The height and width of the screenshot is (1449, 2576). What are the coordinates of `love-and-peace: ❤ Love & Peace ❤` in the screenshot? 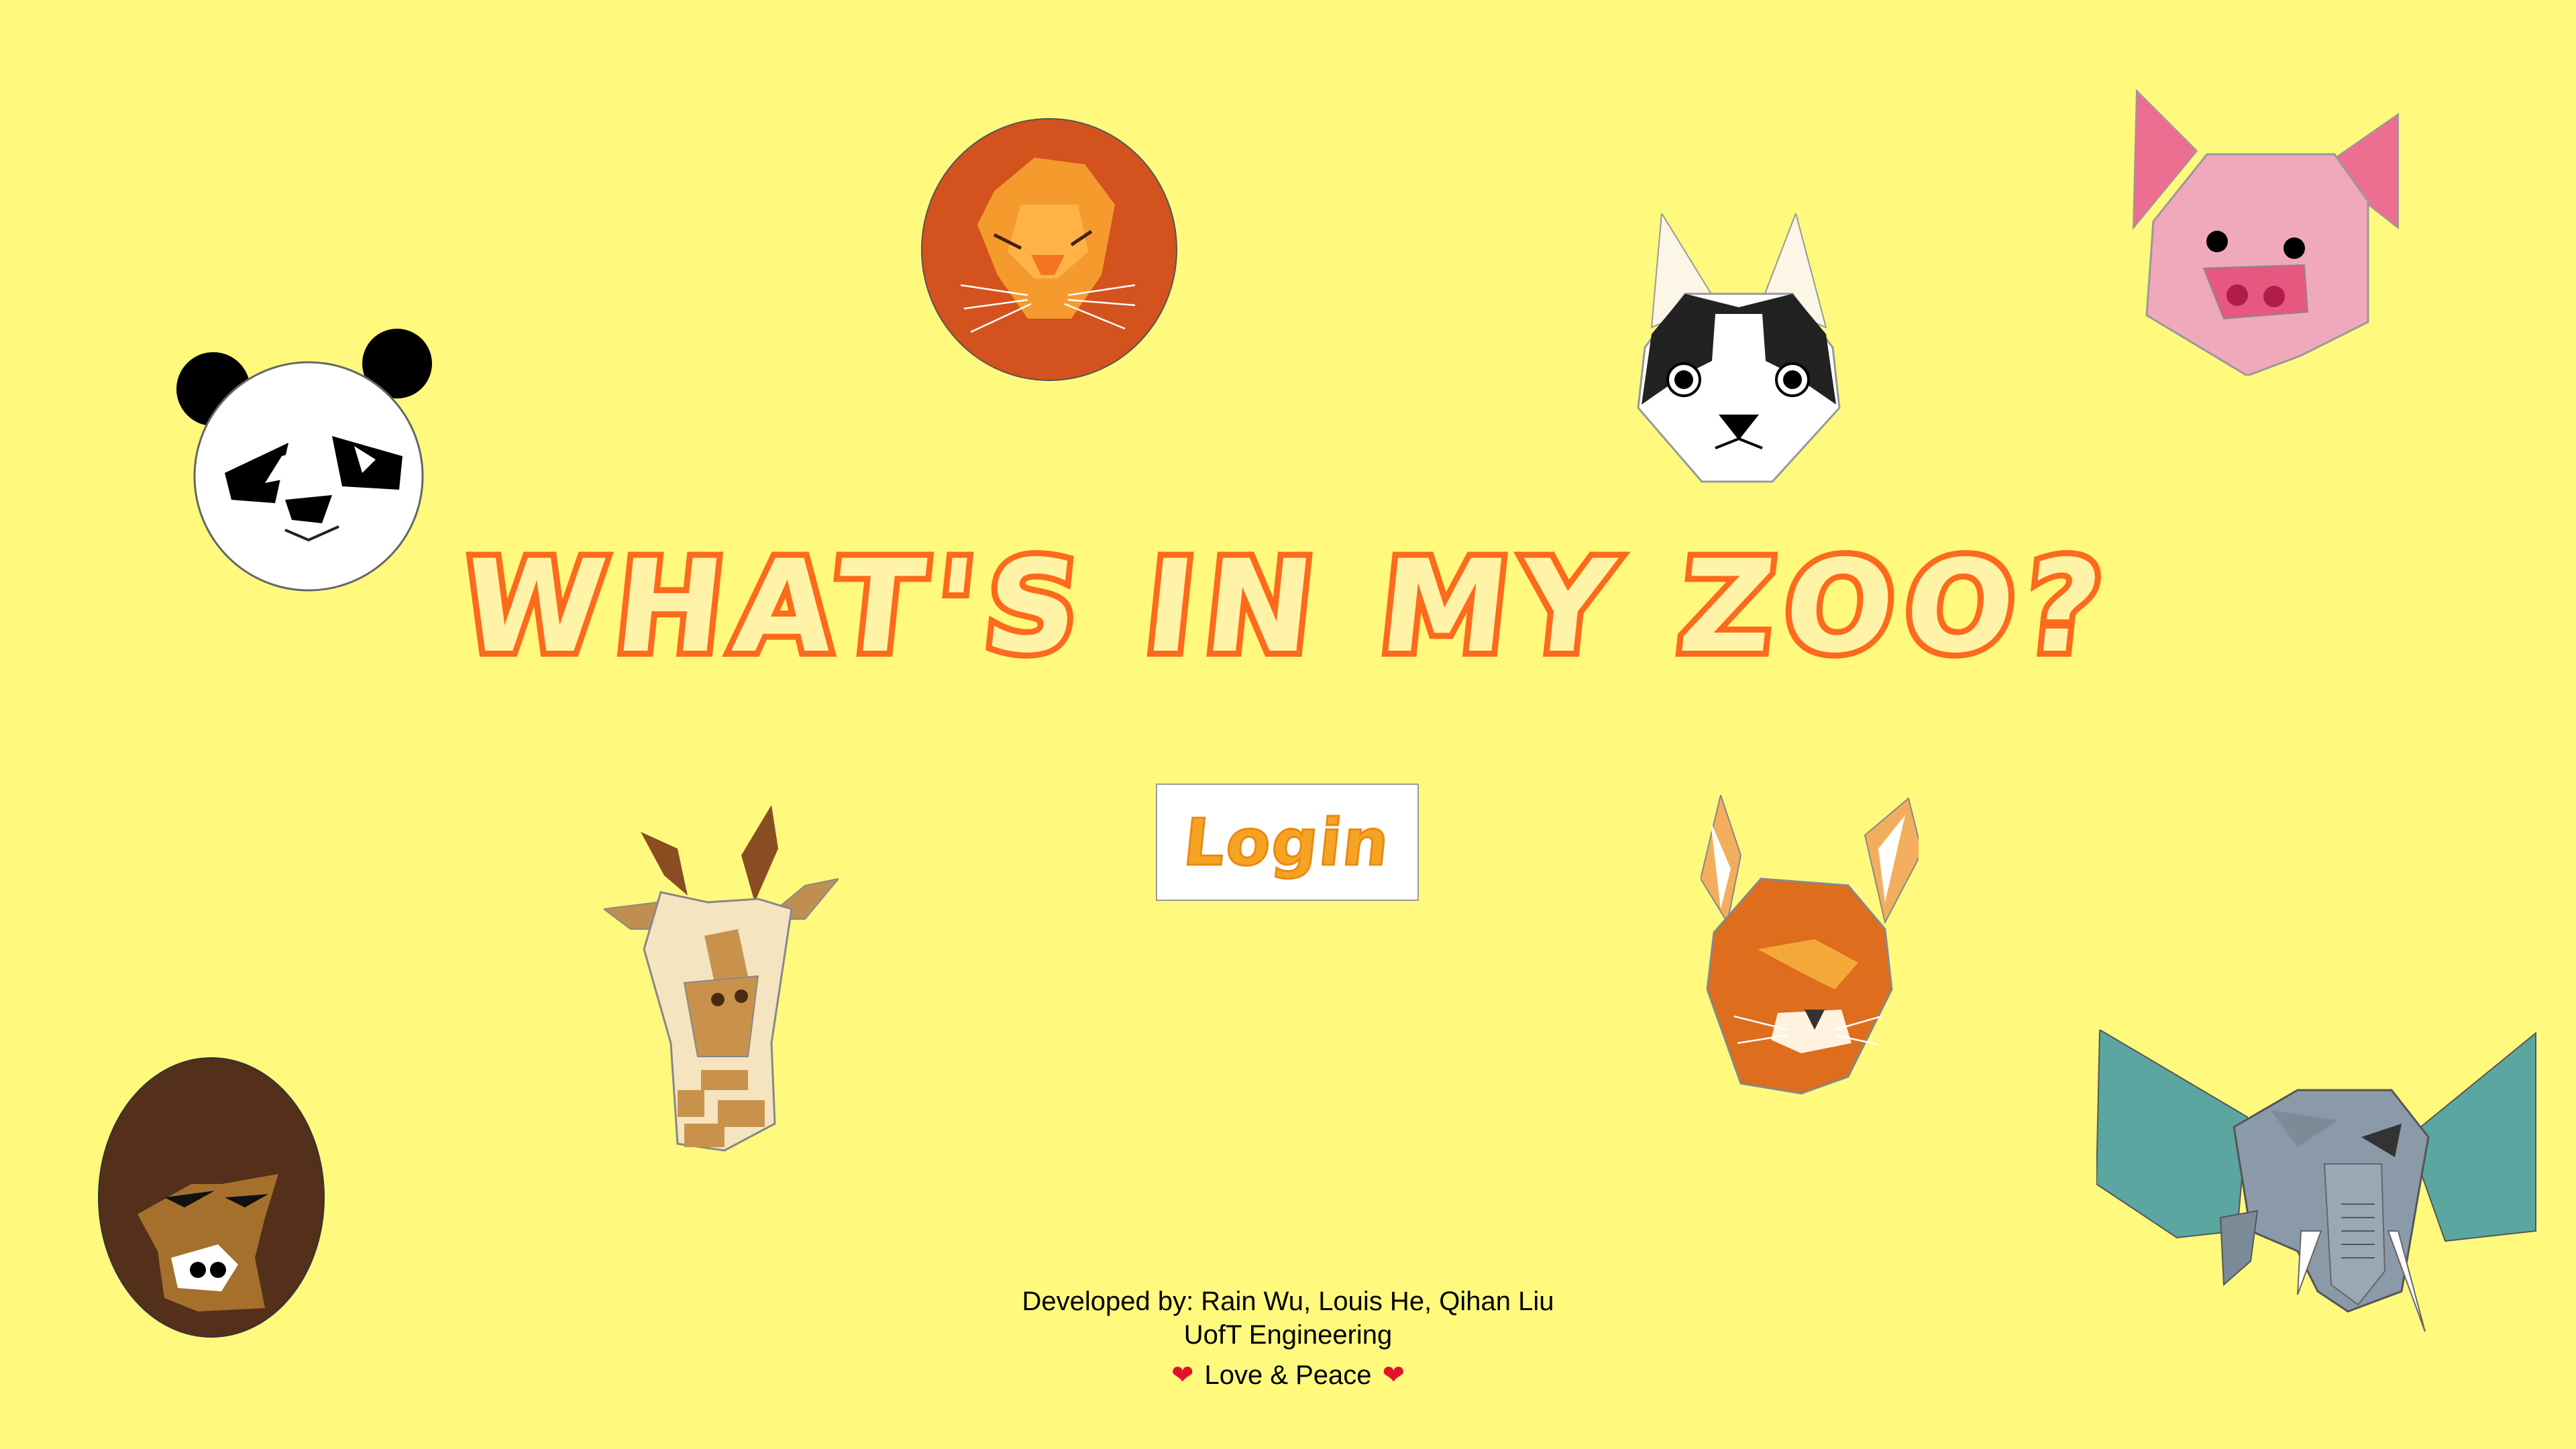 It's located at (1288, 1375).